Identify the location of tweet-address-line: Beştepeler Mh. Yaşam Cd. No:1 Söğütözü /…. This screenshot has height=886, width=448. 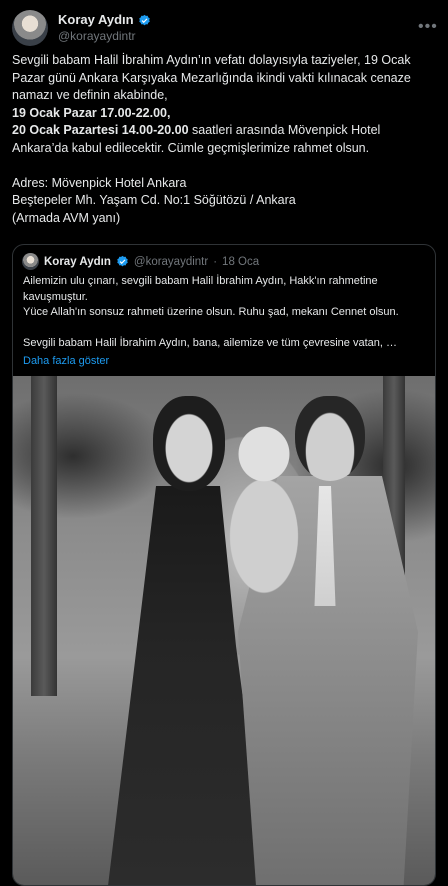
(154, 200).